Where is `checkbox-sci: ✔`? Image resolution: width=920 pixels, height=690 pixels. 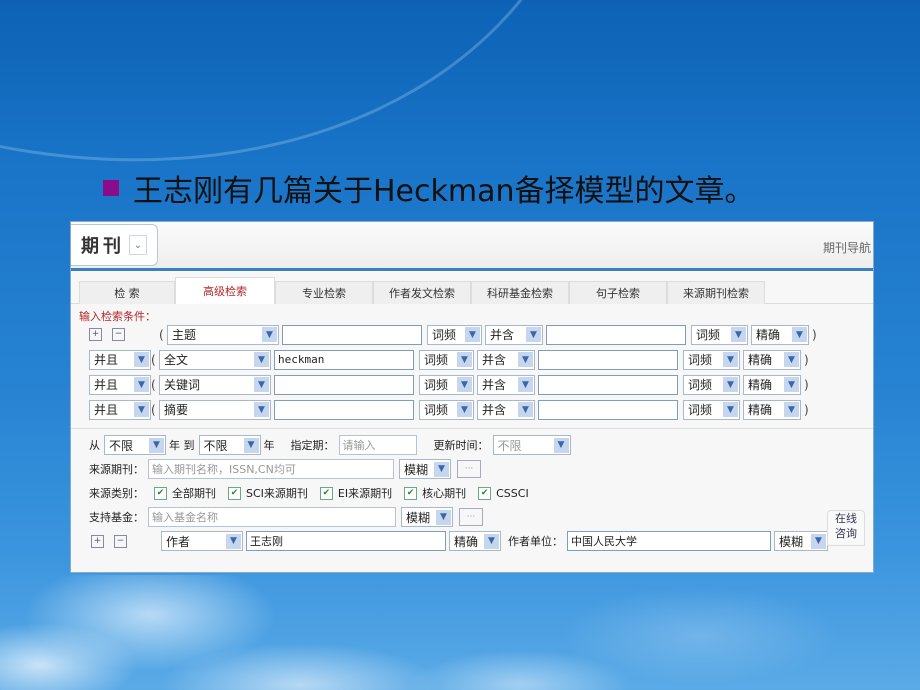
checkbox-sci: ✔ is located at coordinates (234, 493).